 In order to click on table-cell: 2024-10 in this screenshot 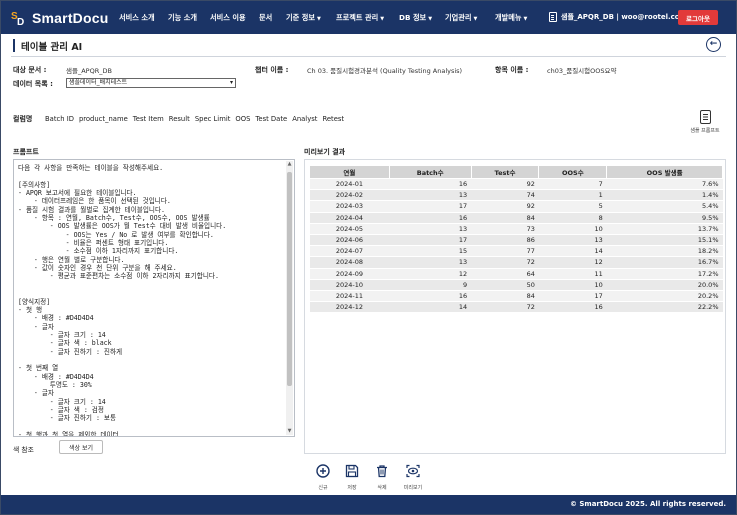, I will do `click(349, 285)`.